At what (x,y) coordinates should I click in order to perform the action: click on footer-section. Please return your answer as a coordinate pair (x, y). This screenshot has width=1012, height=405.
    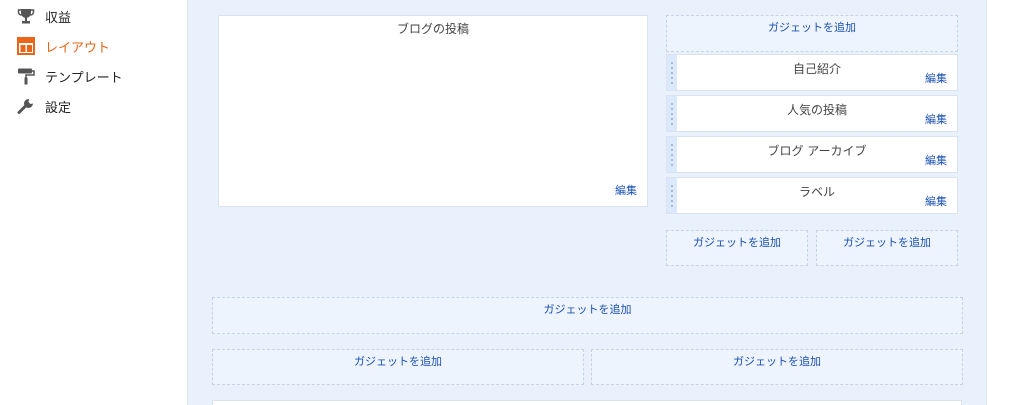
    Looking at the image, I should click on (587, 402).